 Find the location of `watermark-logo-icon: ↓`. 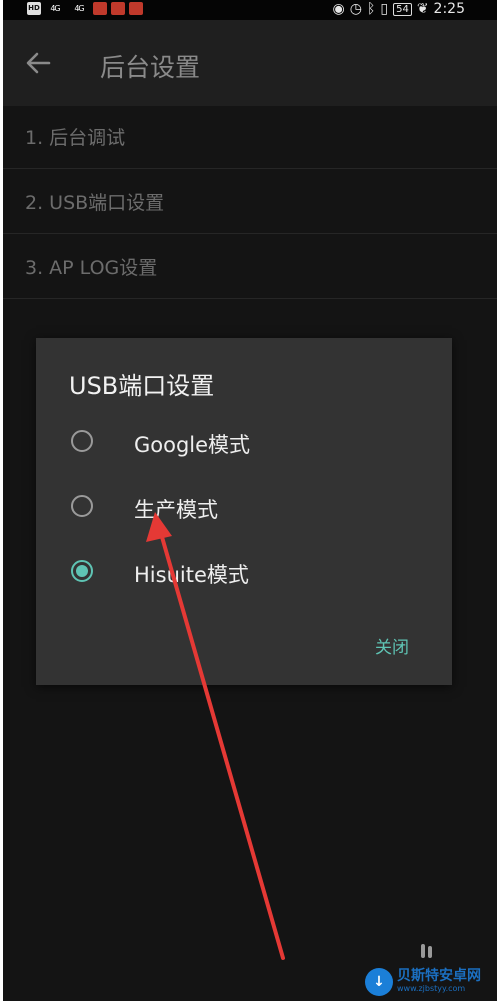

watermark-logo-icon: ↓ is located at coordinates (379, 981).